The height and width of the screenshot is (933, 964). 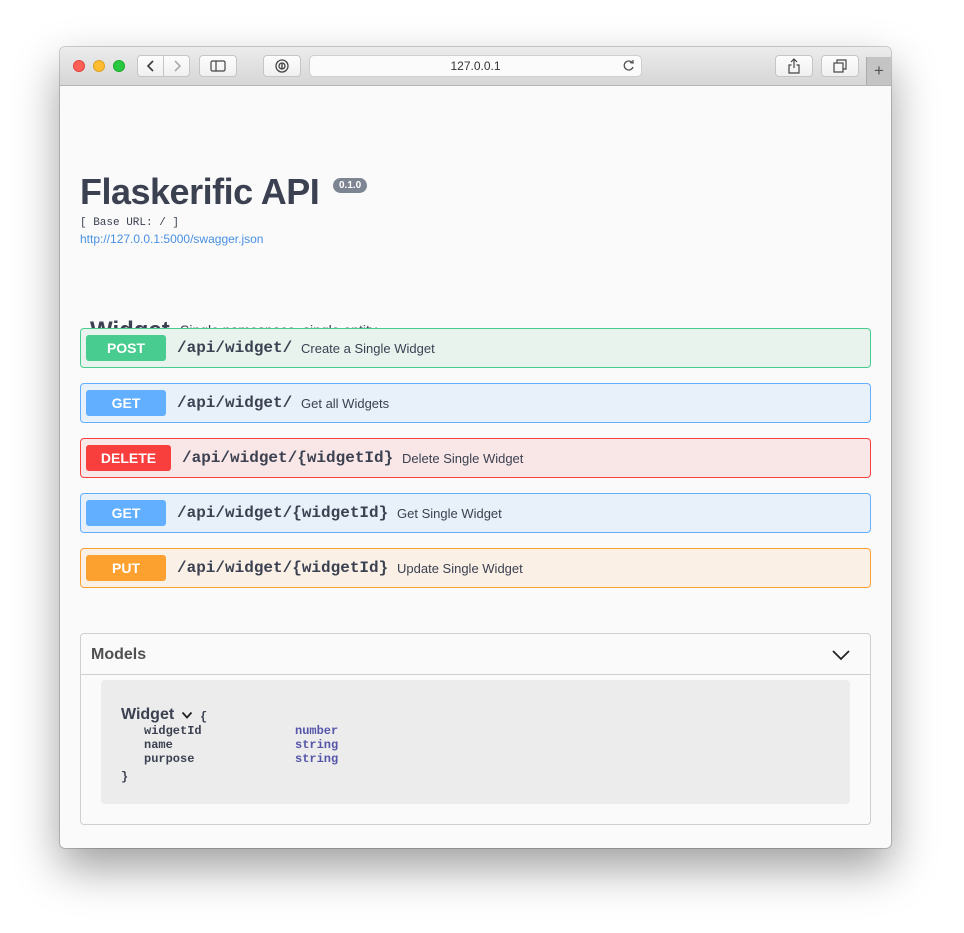 I want to click on sidebar-button, so click(x=218, y=66).